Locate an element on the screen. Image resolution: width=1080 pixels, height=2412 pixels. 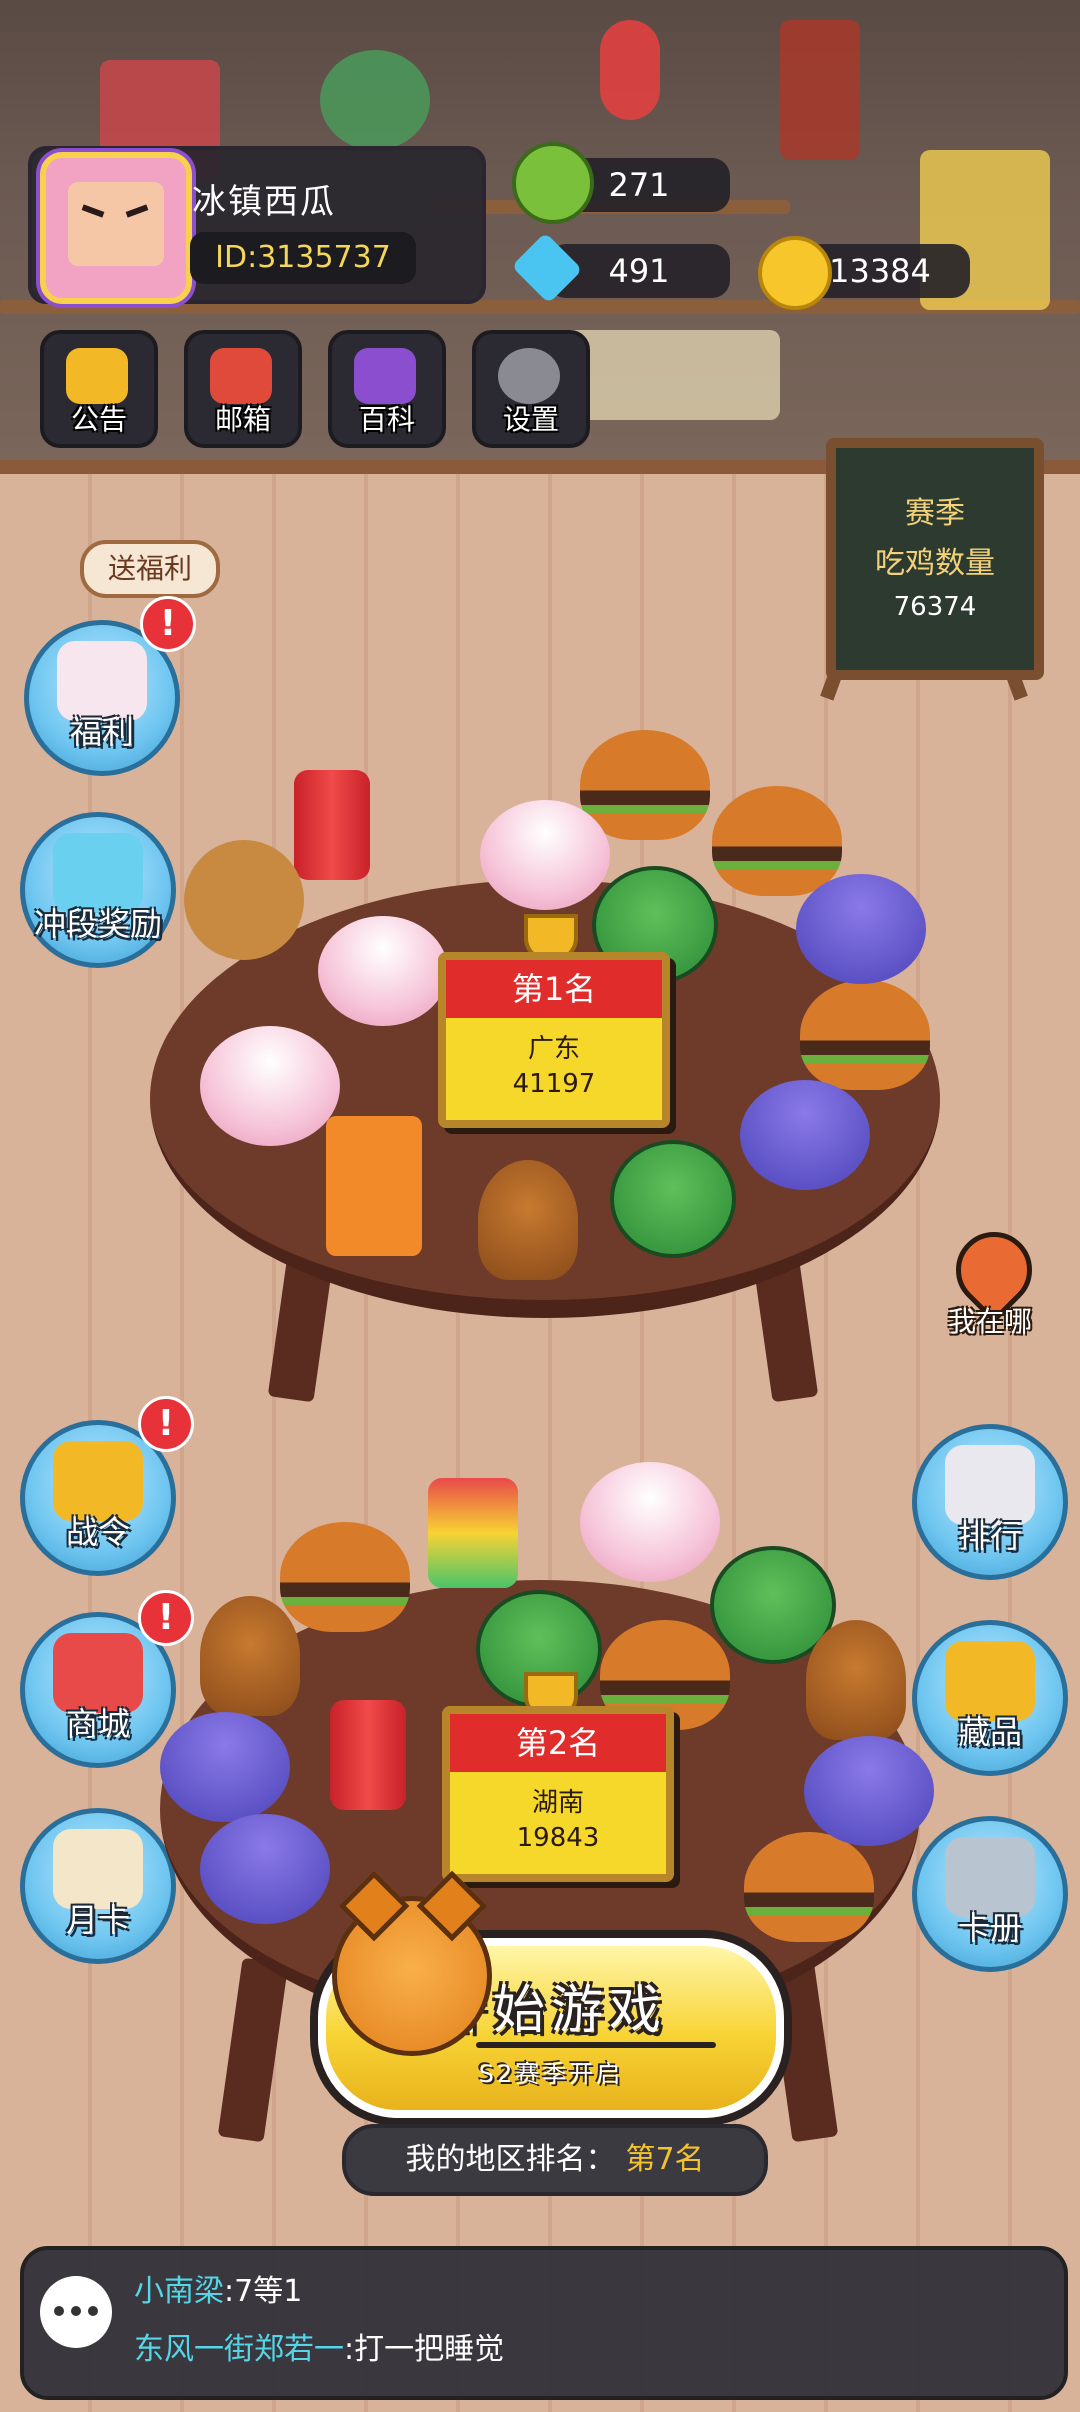
leaderboard-button: 排行 is located at coordinates (990, 1502).